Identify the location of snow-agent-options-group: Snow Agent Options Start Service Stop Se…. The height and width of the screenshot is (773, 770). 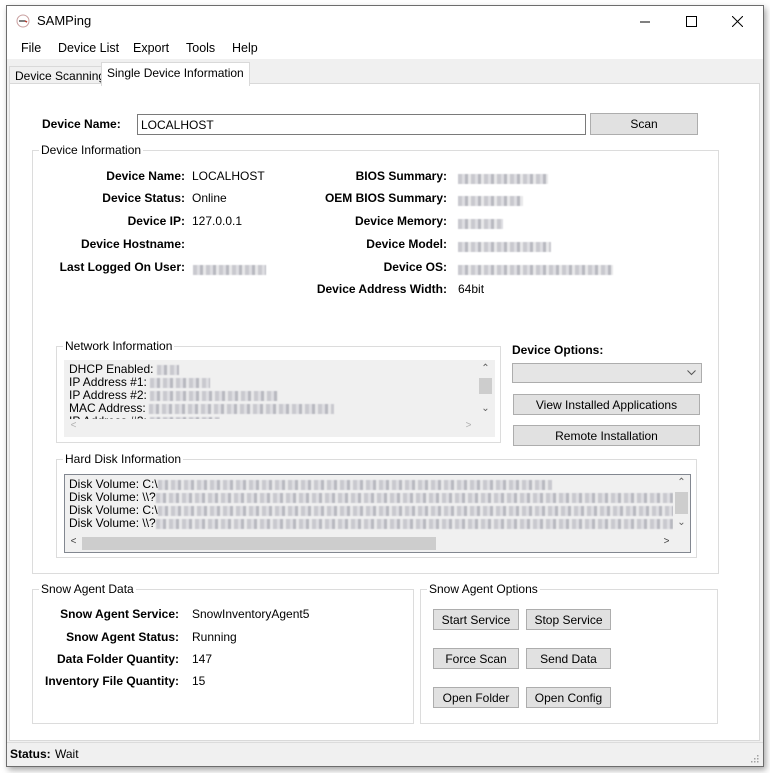
(569, 653).